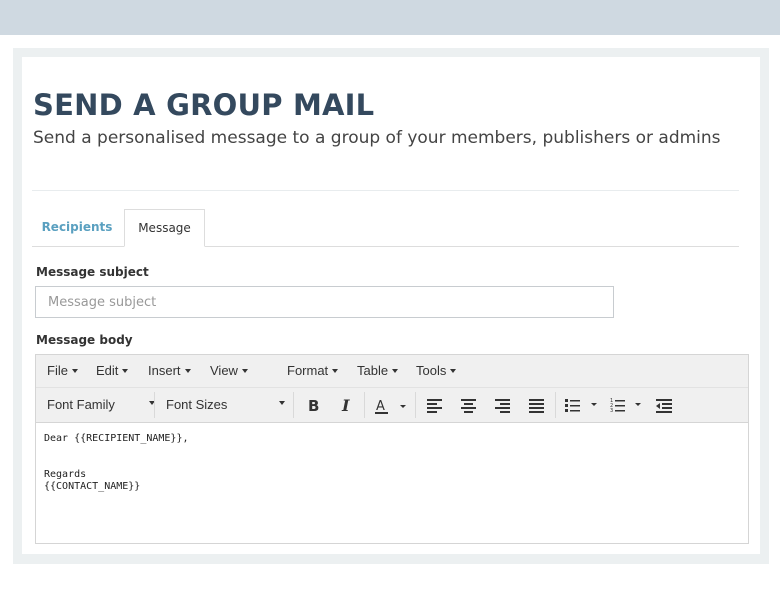 The image size is (780, 598). What do you see at coordinates (385, 190) in the screenshot?
I see `divider` at bounding box center [385, 190].